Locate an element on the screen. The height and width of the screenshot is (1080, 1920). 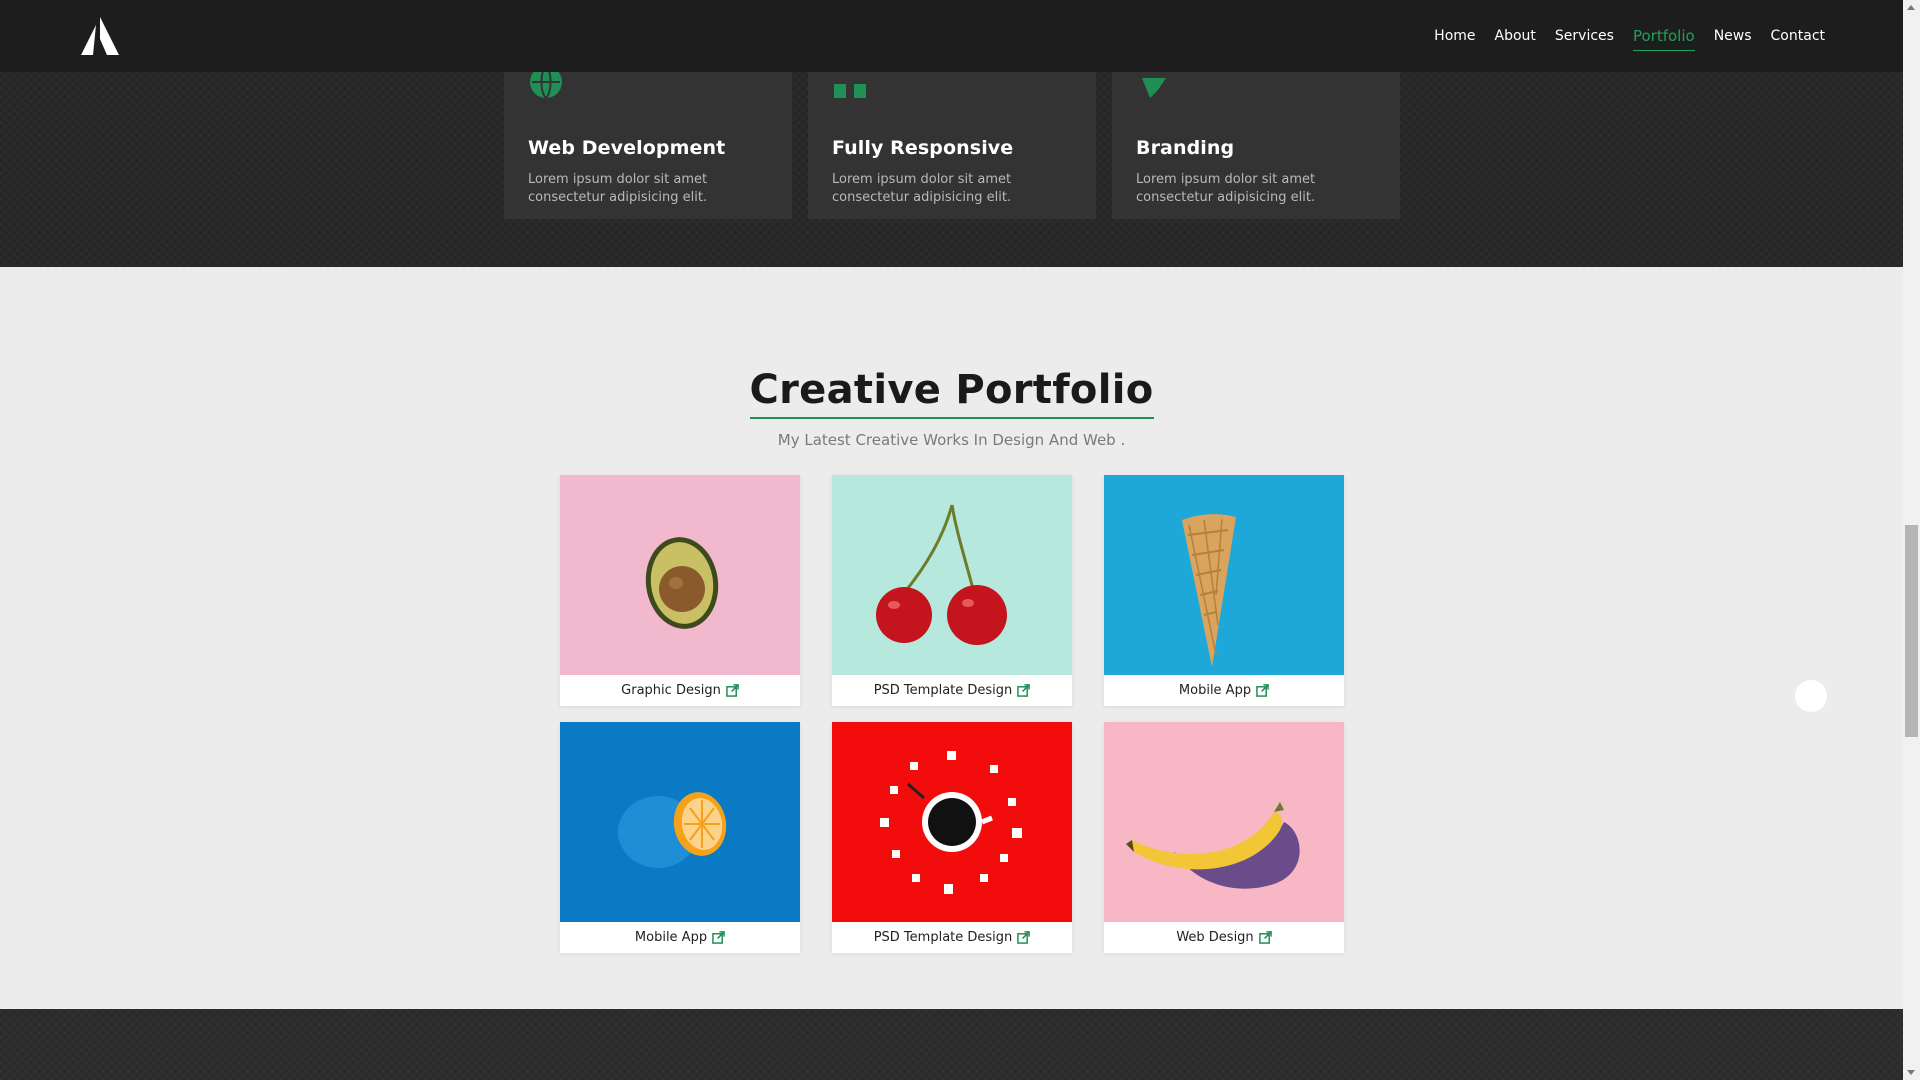
floating-action-button is located at coordinates (1811, 696).